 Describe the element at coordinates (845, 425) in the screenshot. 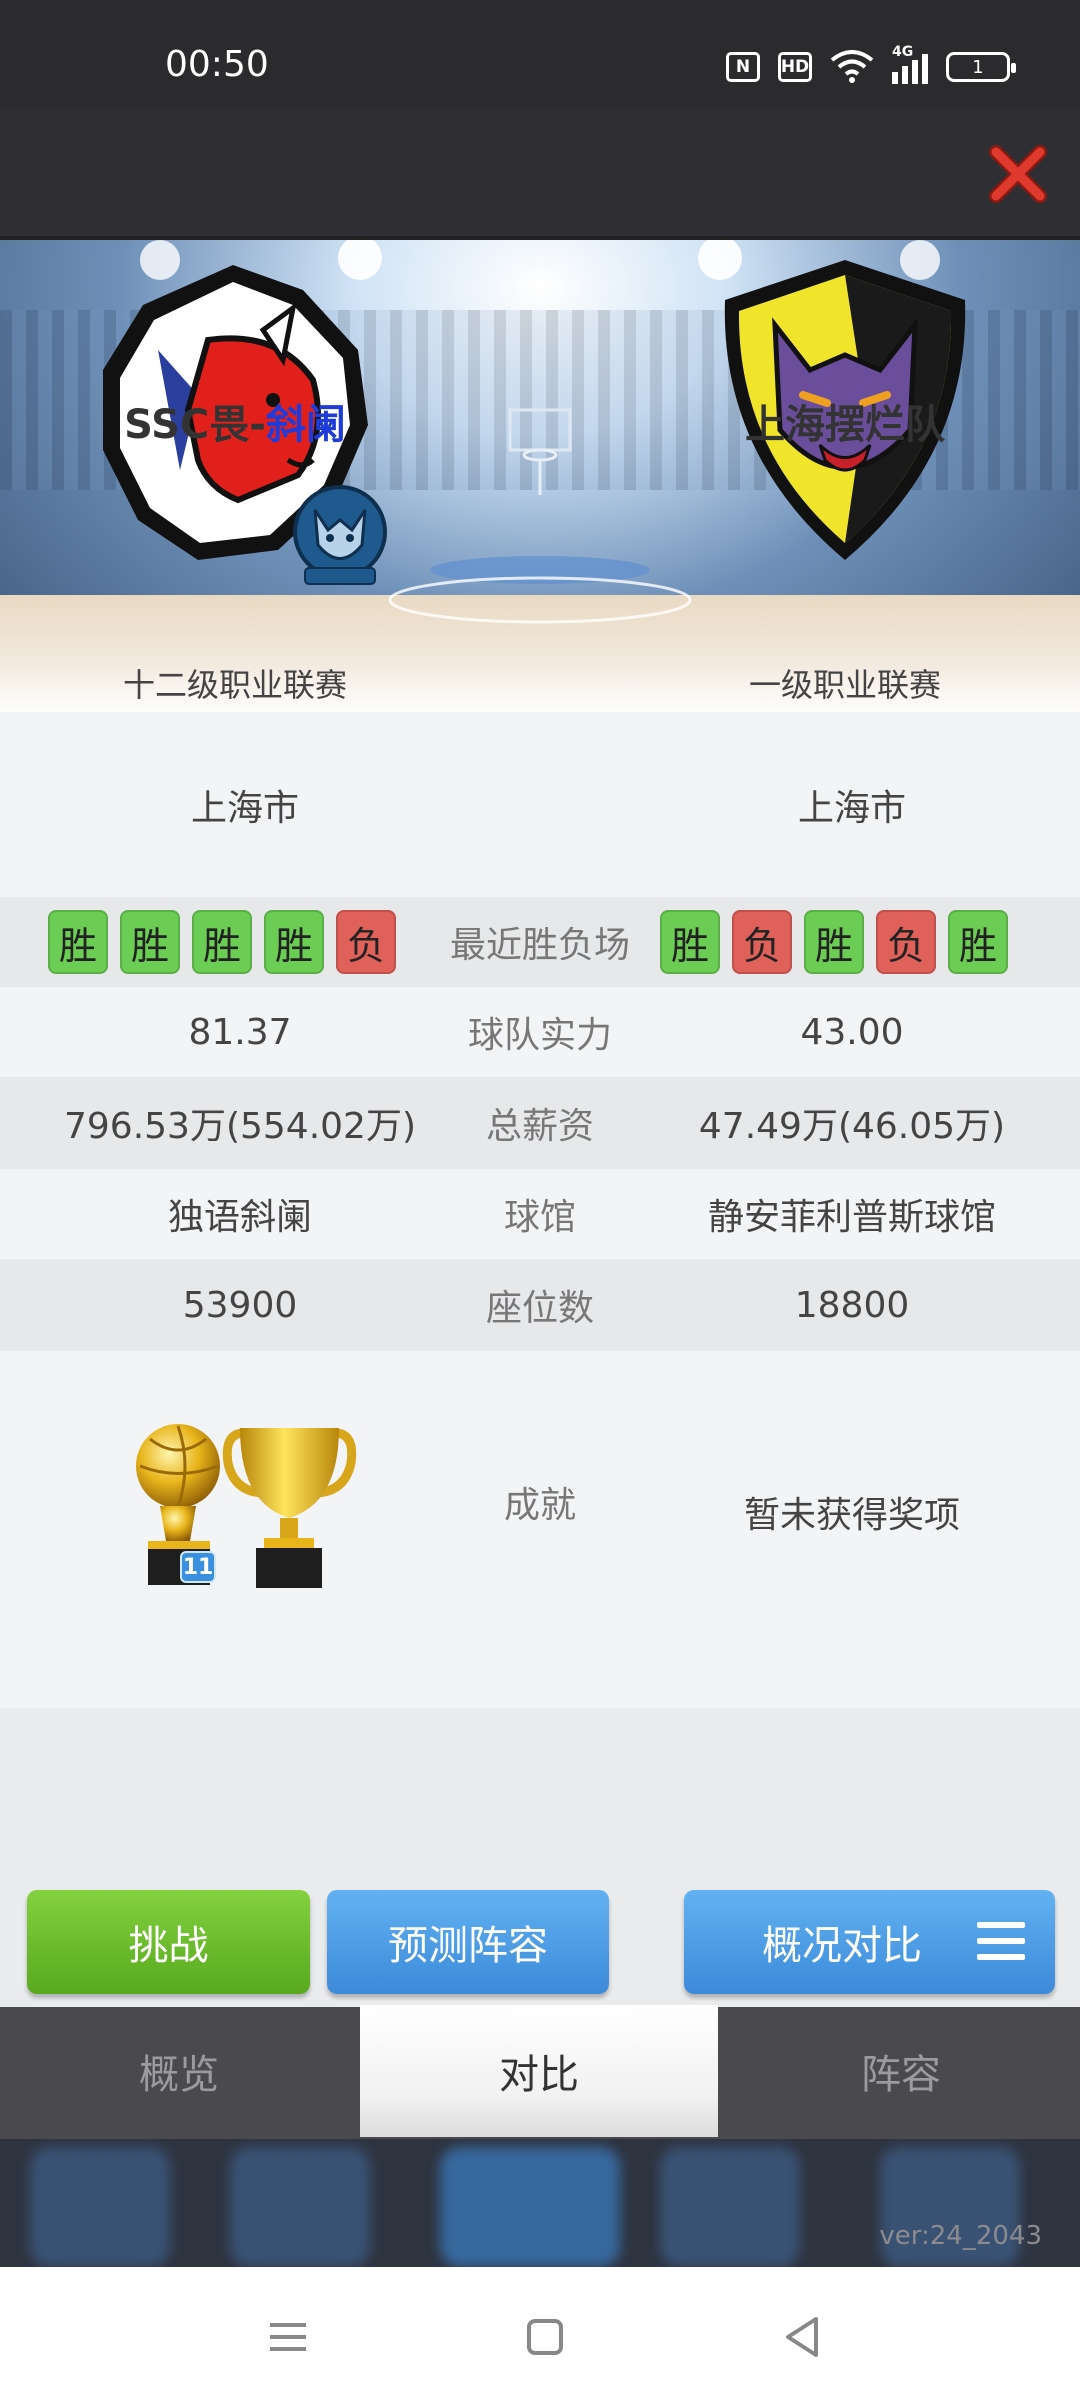

I see `right-team-name: 上海摆烂队` at that location.